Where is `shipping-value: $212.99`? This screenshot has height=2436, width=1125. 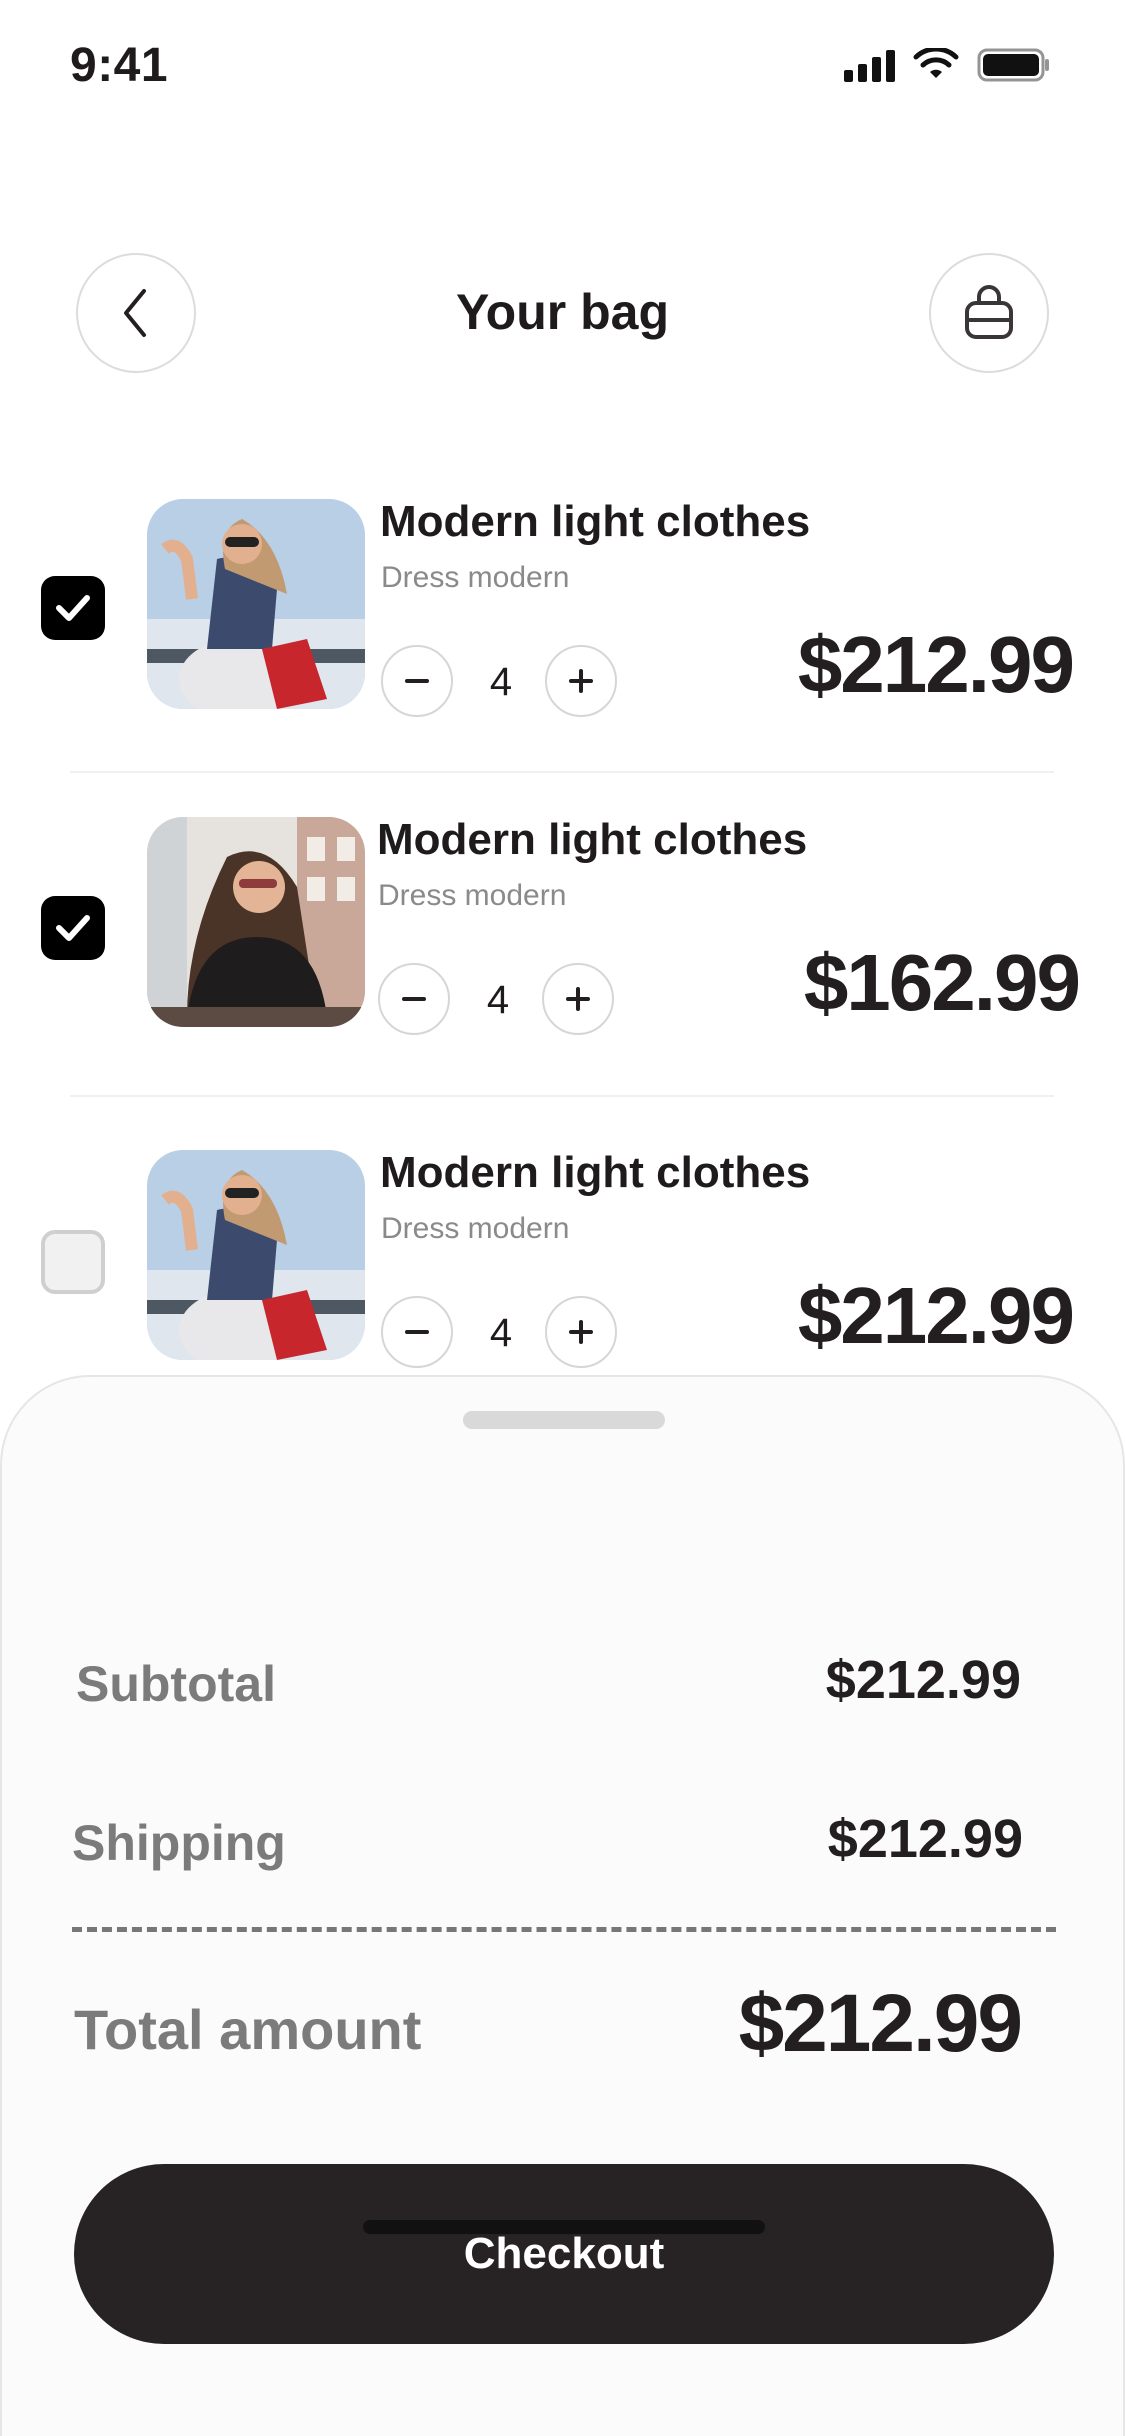 shipping-value: $212.99 is located at coordinates (925, 1839).